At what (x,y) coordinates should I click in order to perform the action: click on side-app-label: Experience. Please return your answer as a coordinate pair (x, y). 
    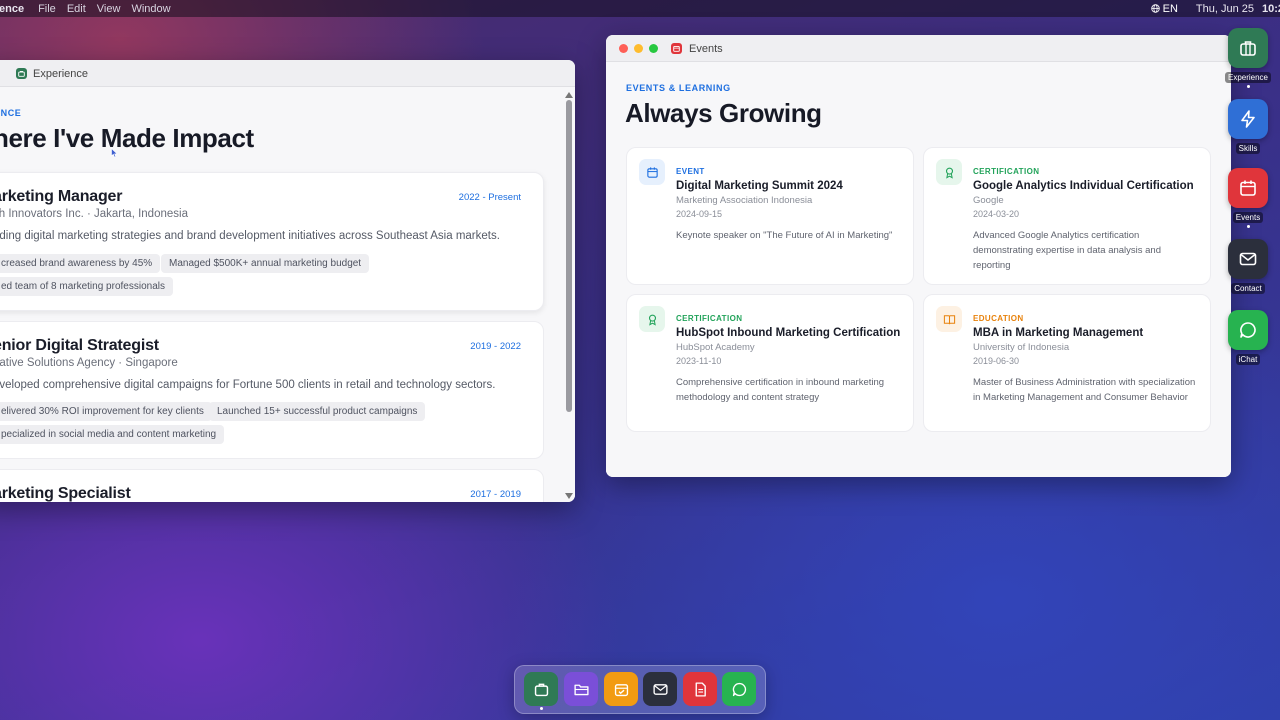
    Looking at the image, I should click on (1248, 77).